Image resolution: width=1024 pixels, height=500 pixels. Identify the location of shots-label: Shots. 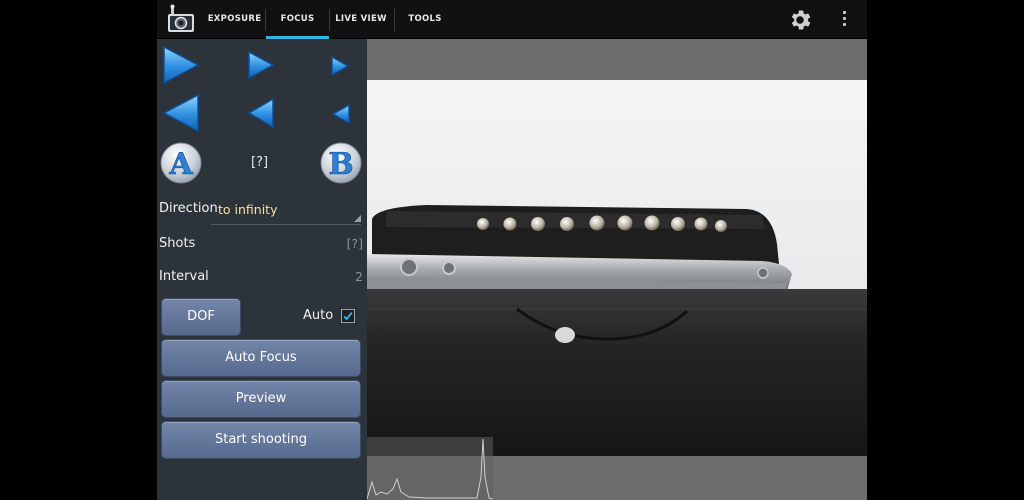
(177, 243).